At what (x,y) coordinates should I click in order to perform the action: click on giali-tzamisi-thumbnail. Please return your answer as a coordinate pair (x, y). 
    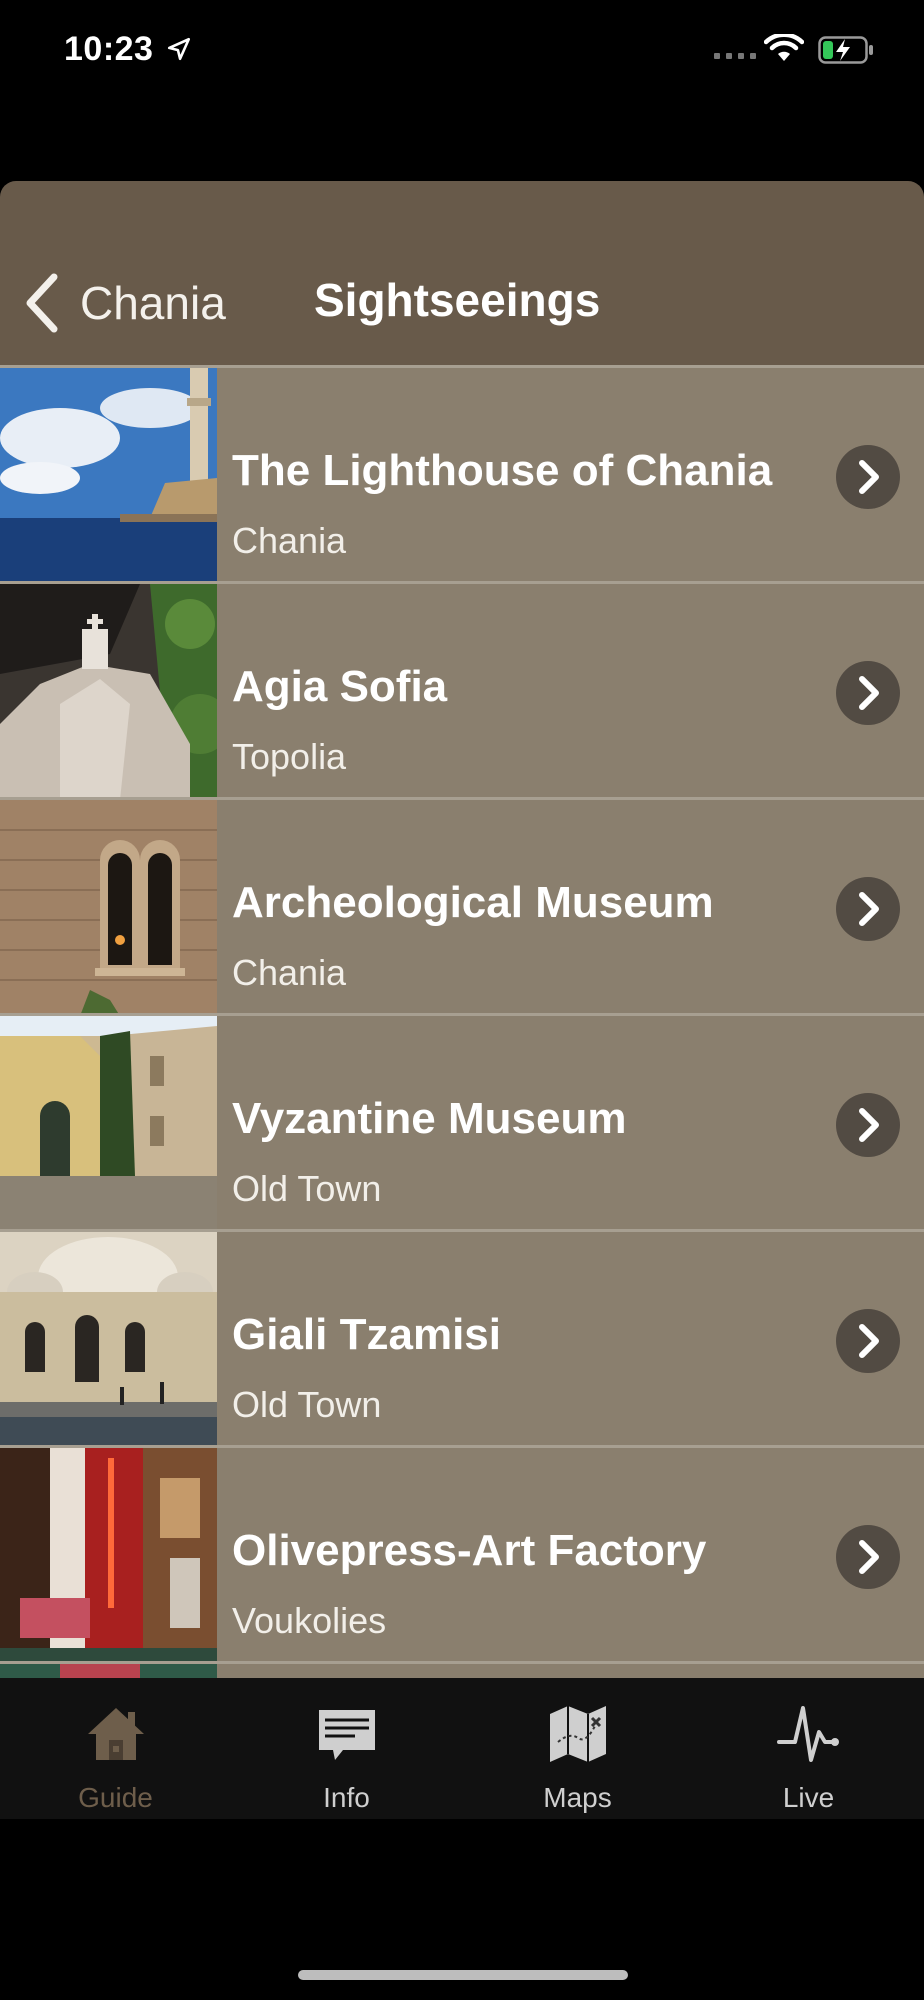
    Looking at the image, I should click on (108, 1340).